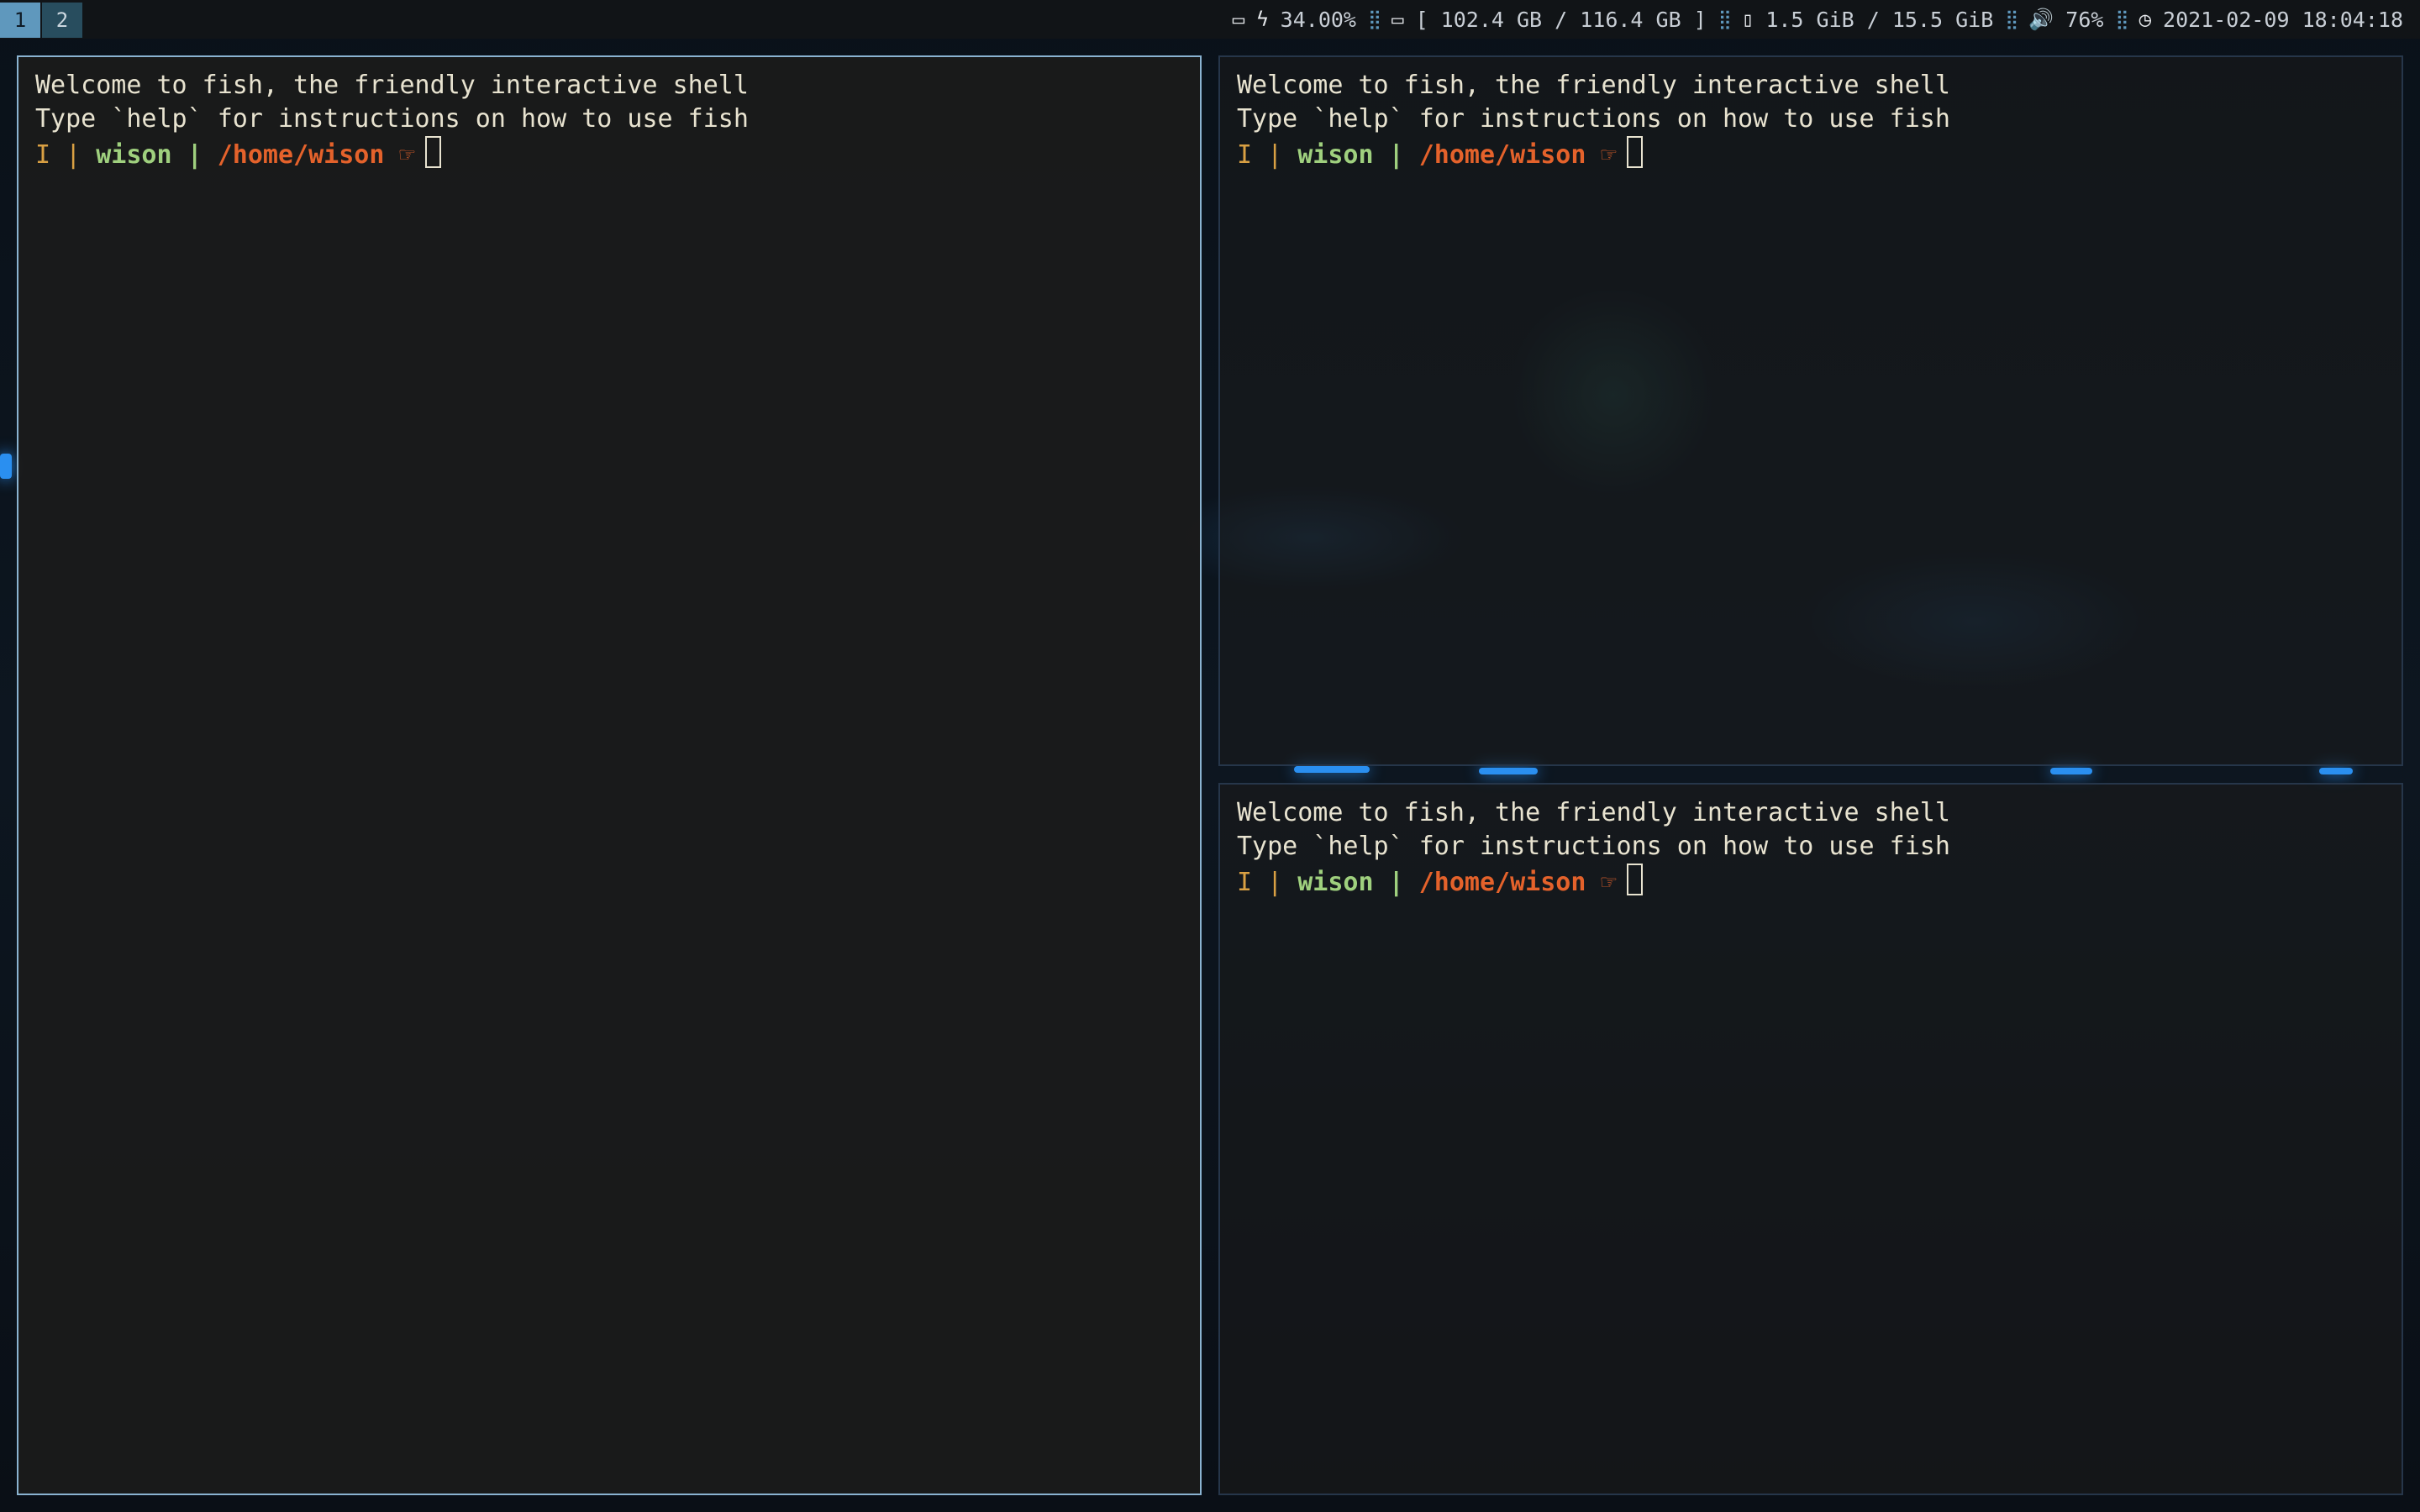 The height and width of the screenshot is (1512, 2420). Describe the element at coordinates (2085, 19) in the screenshot. I see `volume-level: 76%` at that location.